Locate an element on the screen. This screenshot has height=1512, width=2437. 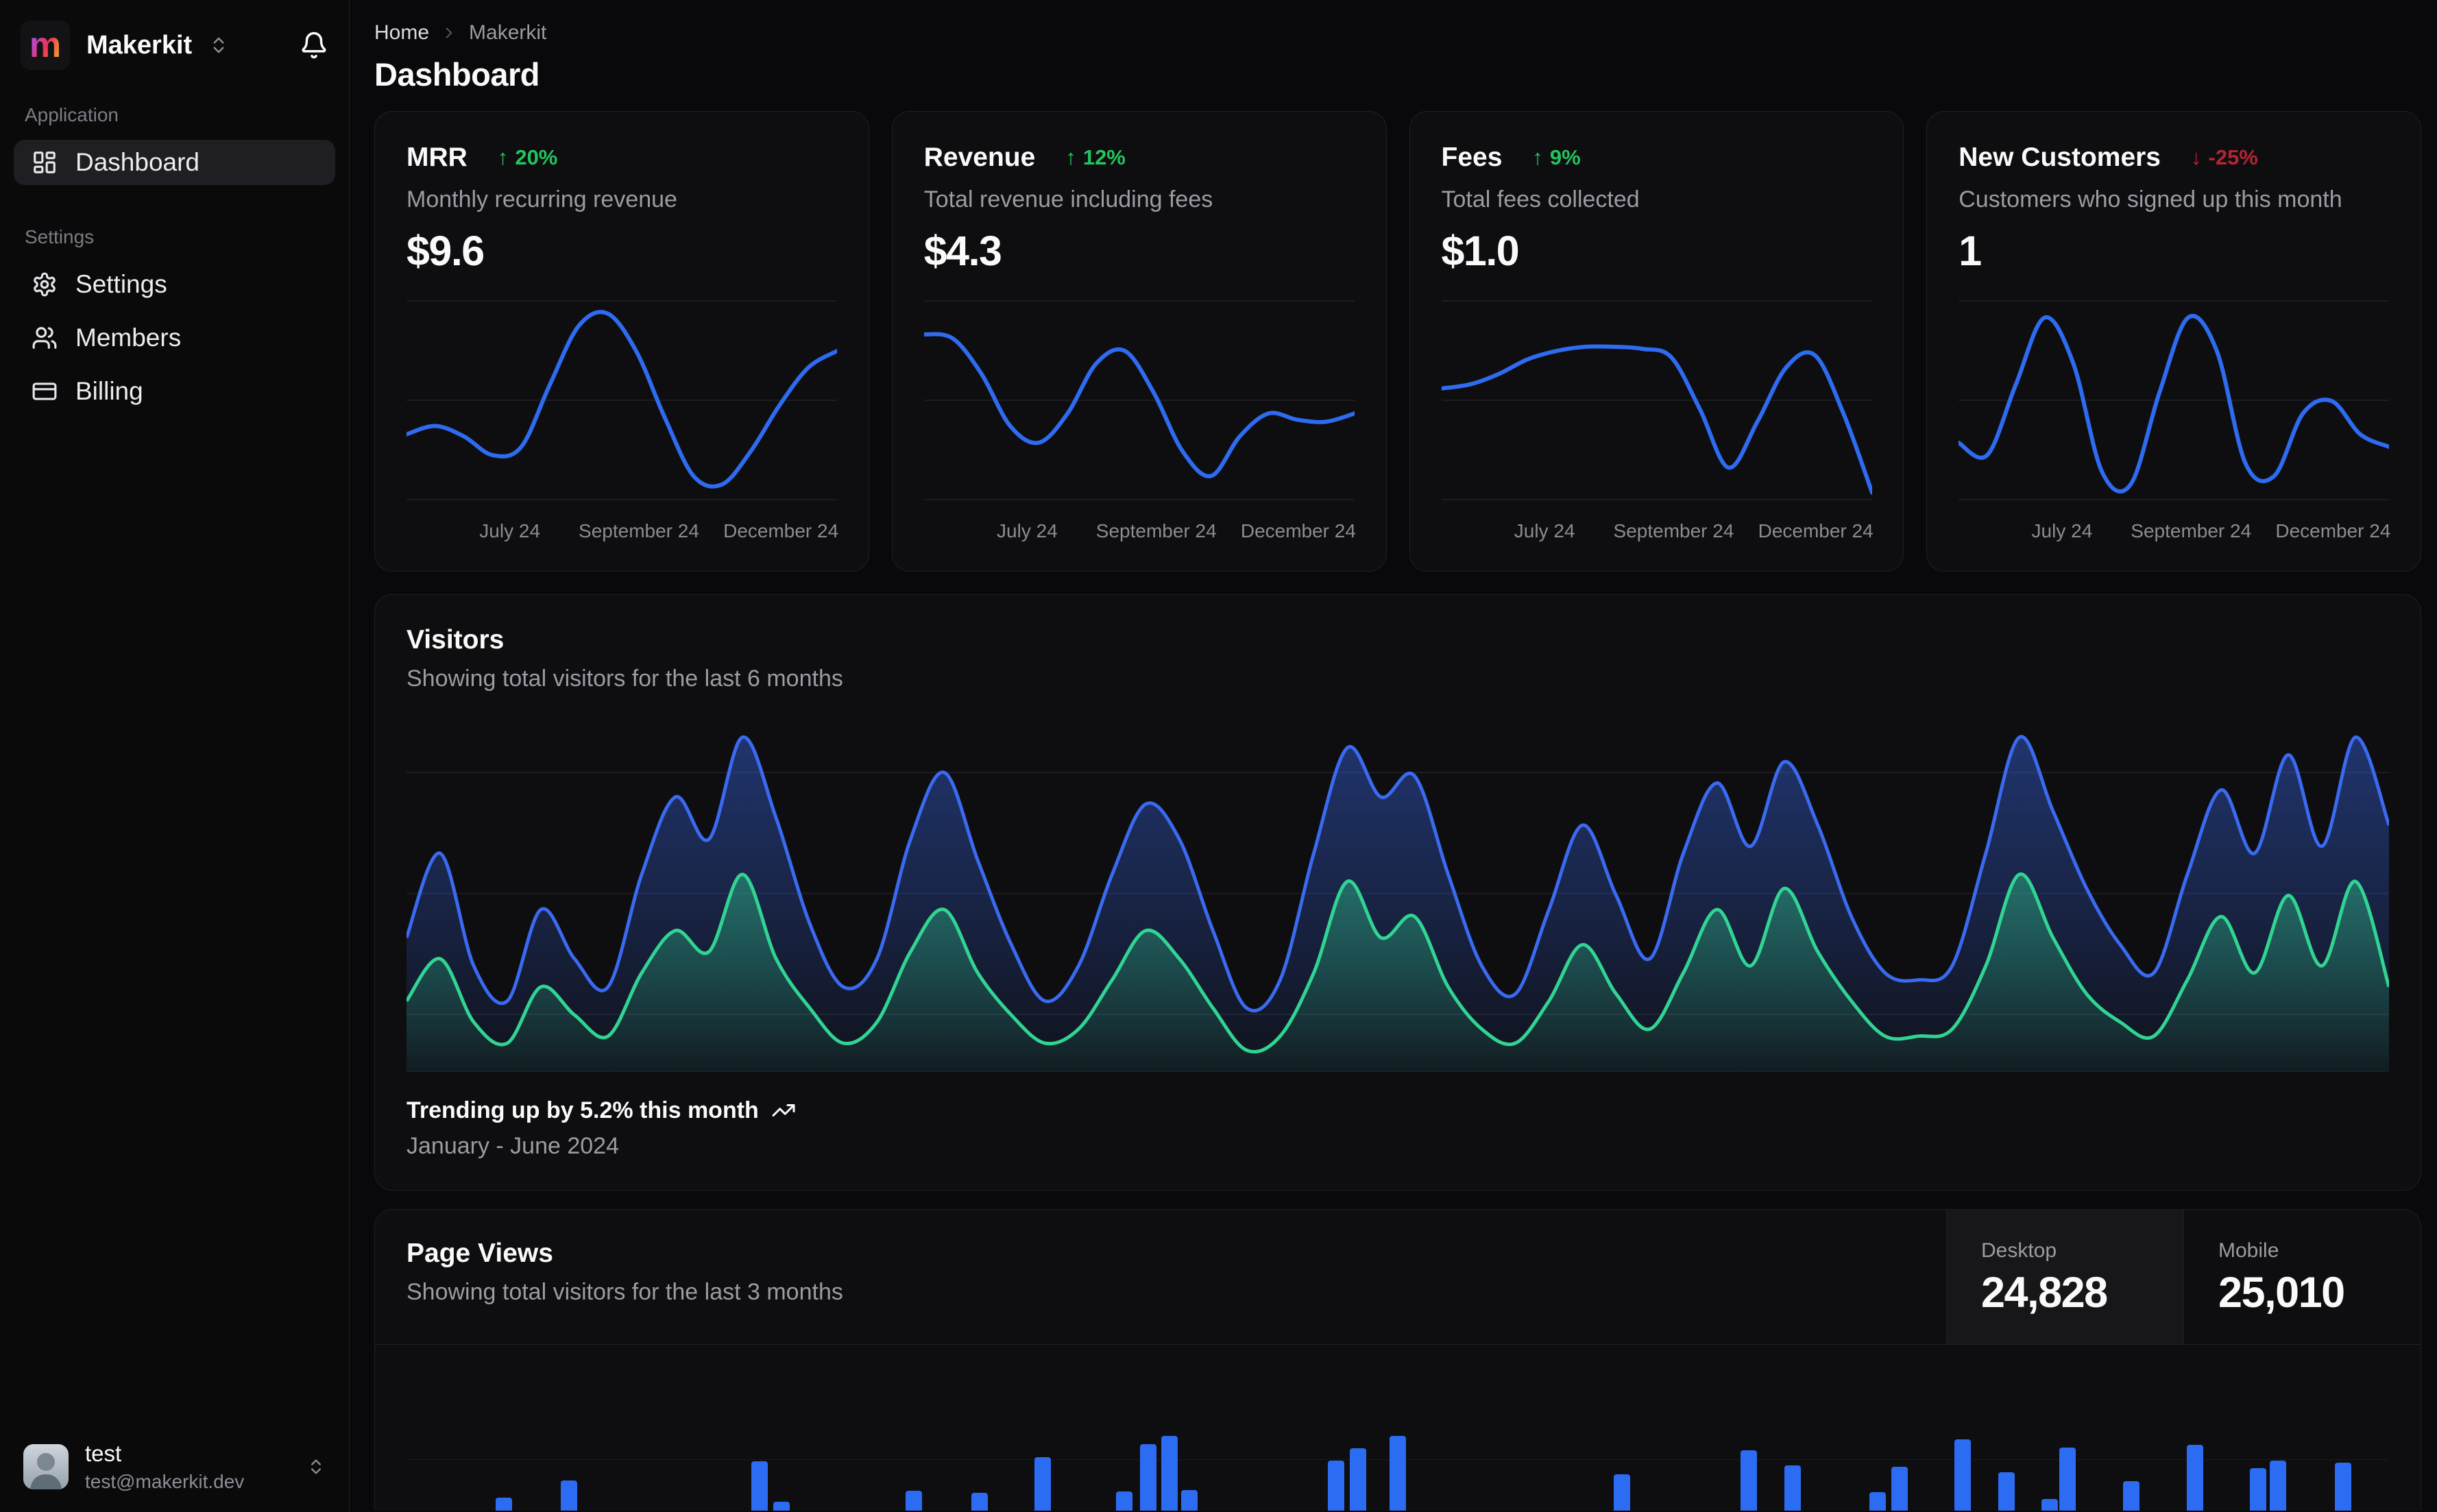
stat-title: Revenue is located at coordinates (979, 158).